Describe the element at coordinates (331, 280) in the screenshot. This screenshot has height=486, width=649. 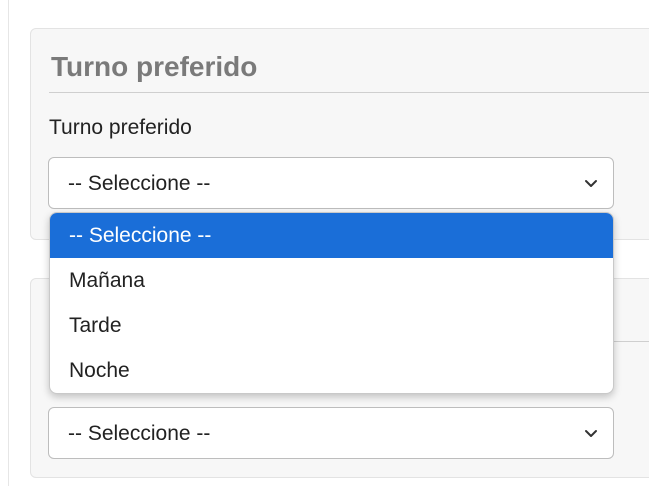
I see `option-manana: Mañana` at that location.